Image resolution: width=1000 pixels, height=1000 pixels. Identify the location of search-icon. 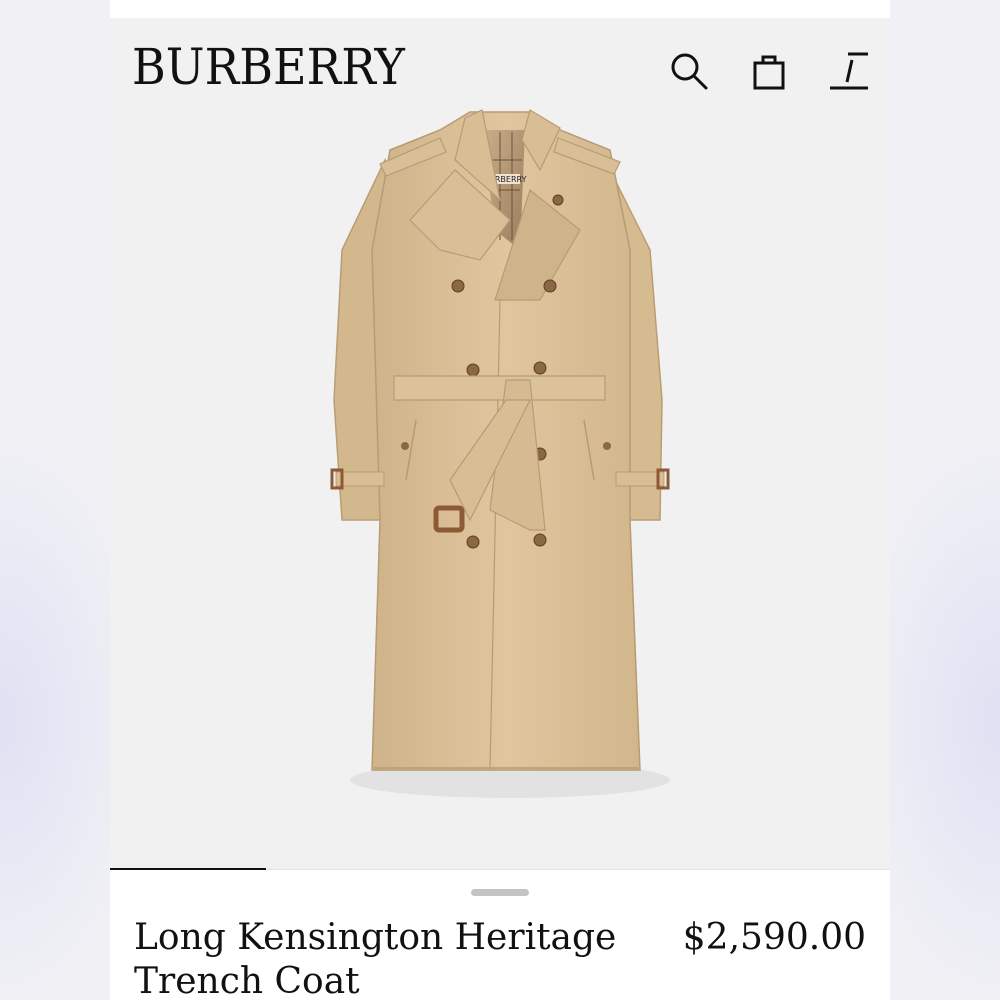
(689, 71).